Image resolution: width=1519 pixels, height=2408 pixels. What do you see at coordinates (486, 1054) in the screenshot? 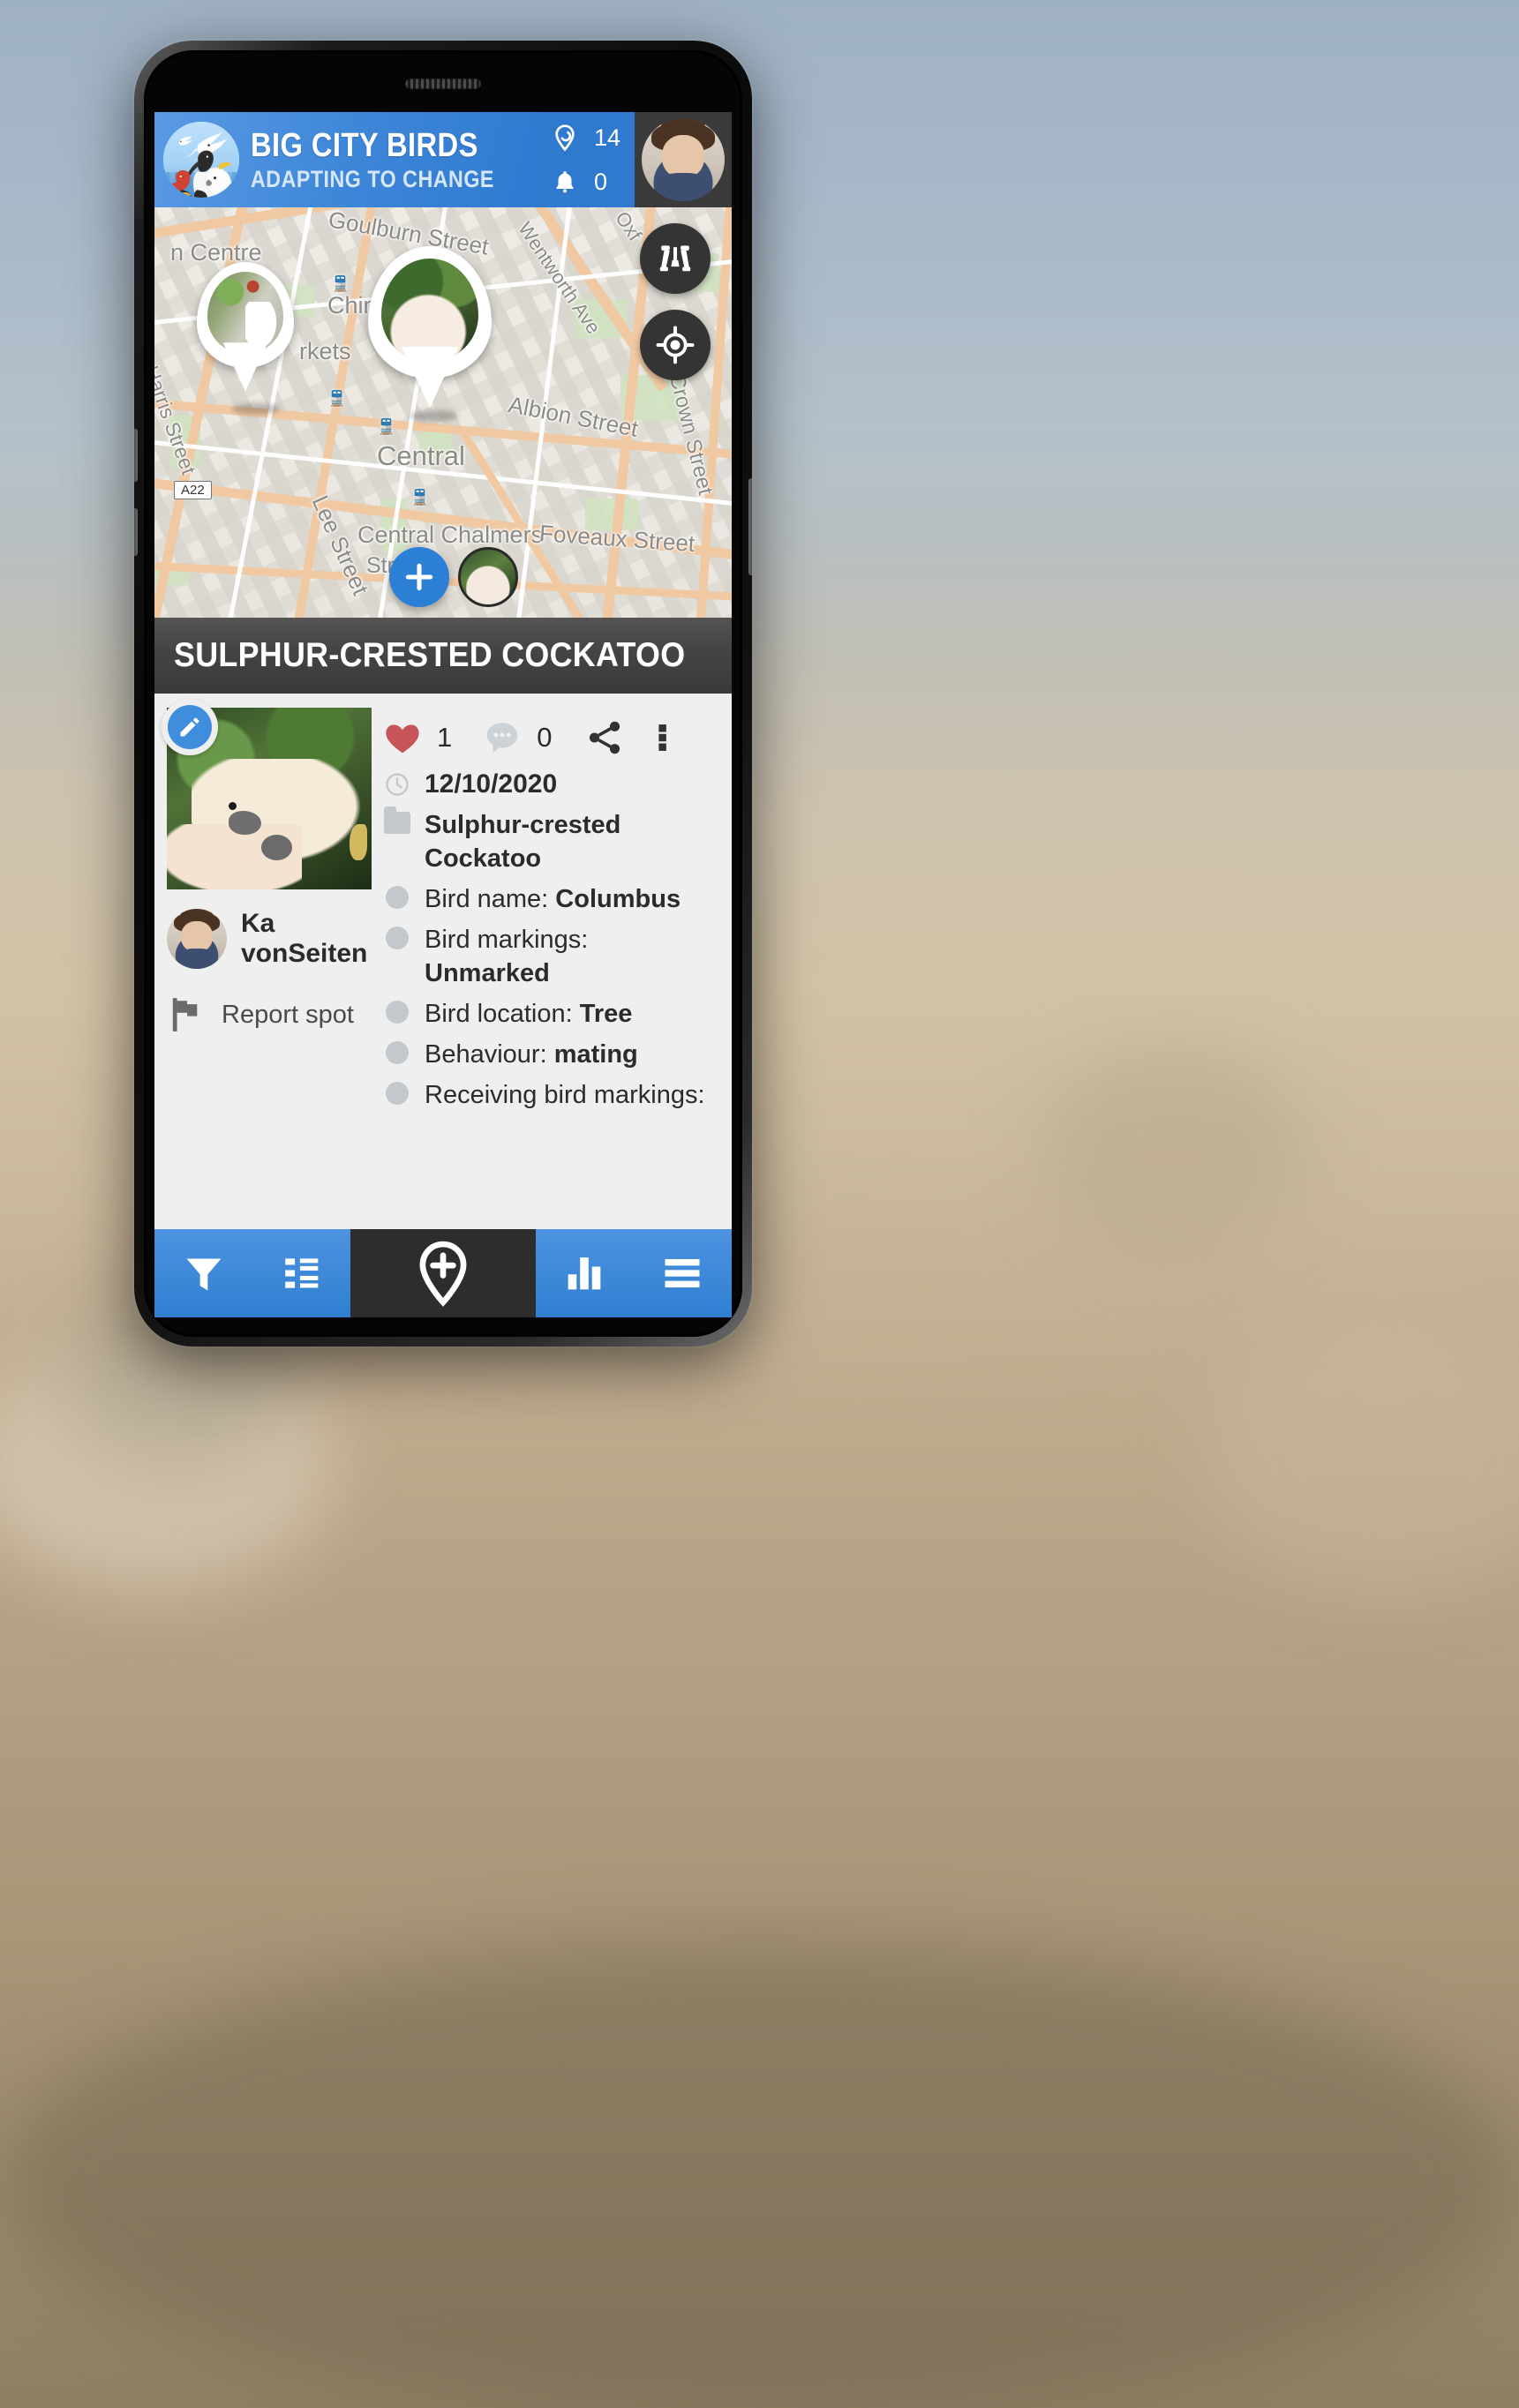
I see `attribute-label: Behaviour:` at bounding box center [486, 1054].